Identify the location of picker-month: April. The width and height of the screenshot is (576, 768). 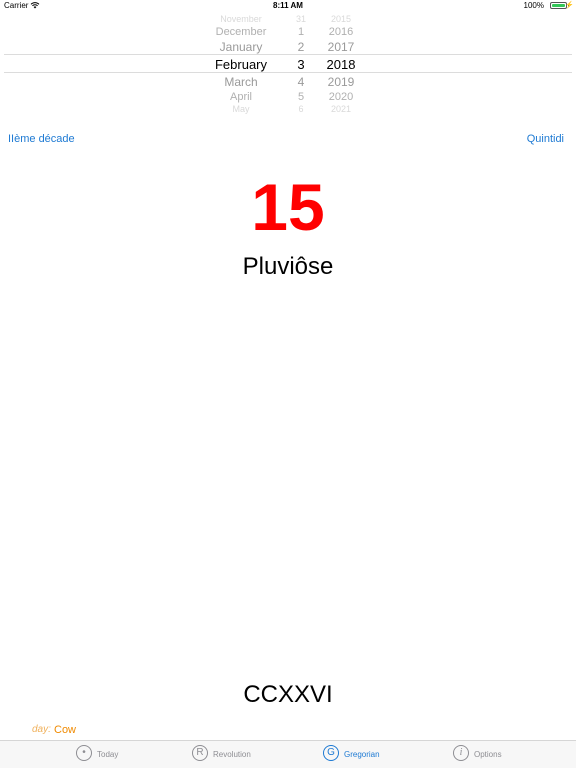
(241, 97).